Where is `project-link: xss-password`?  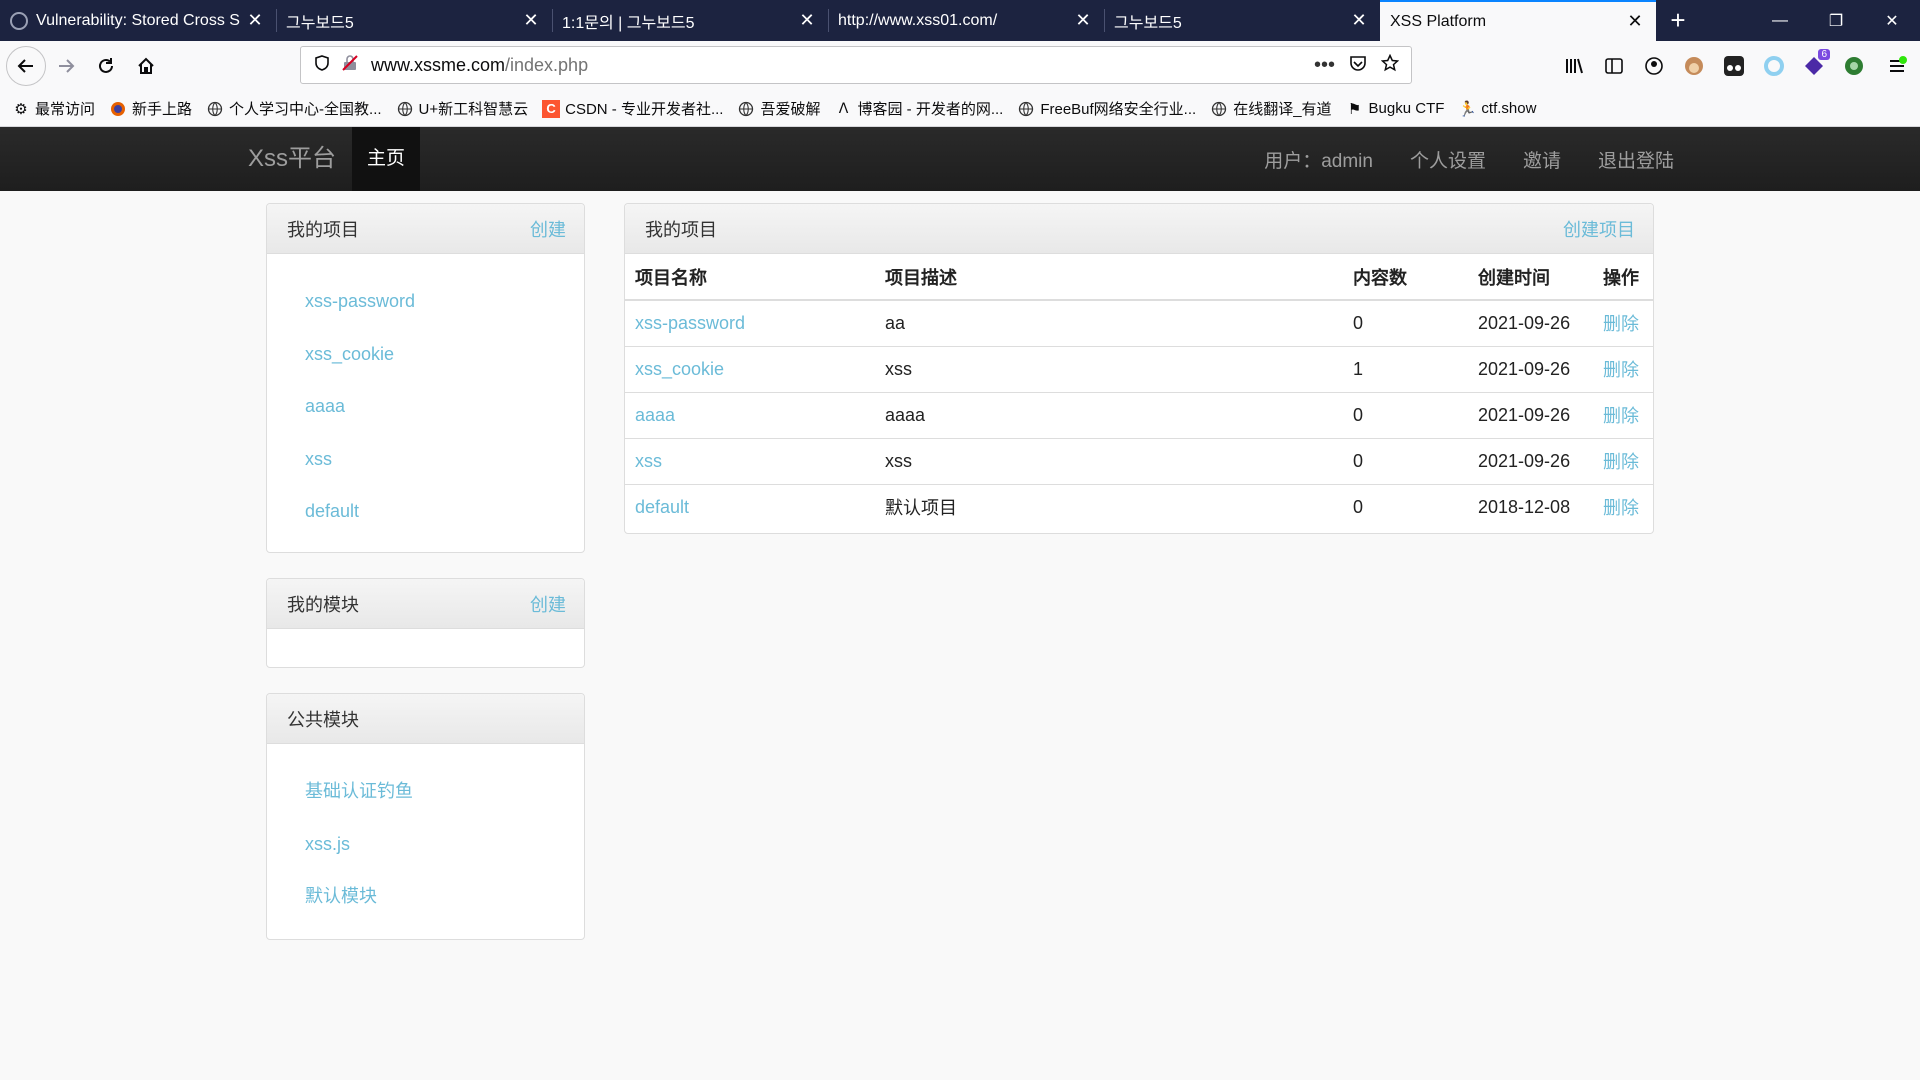 project-link: xss-password is located at coordinates (444, 302).